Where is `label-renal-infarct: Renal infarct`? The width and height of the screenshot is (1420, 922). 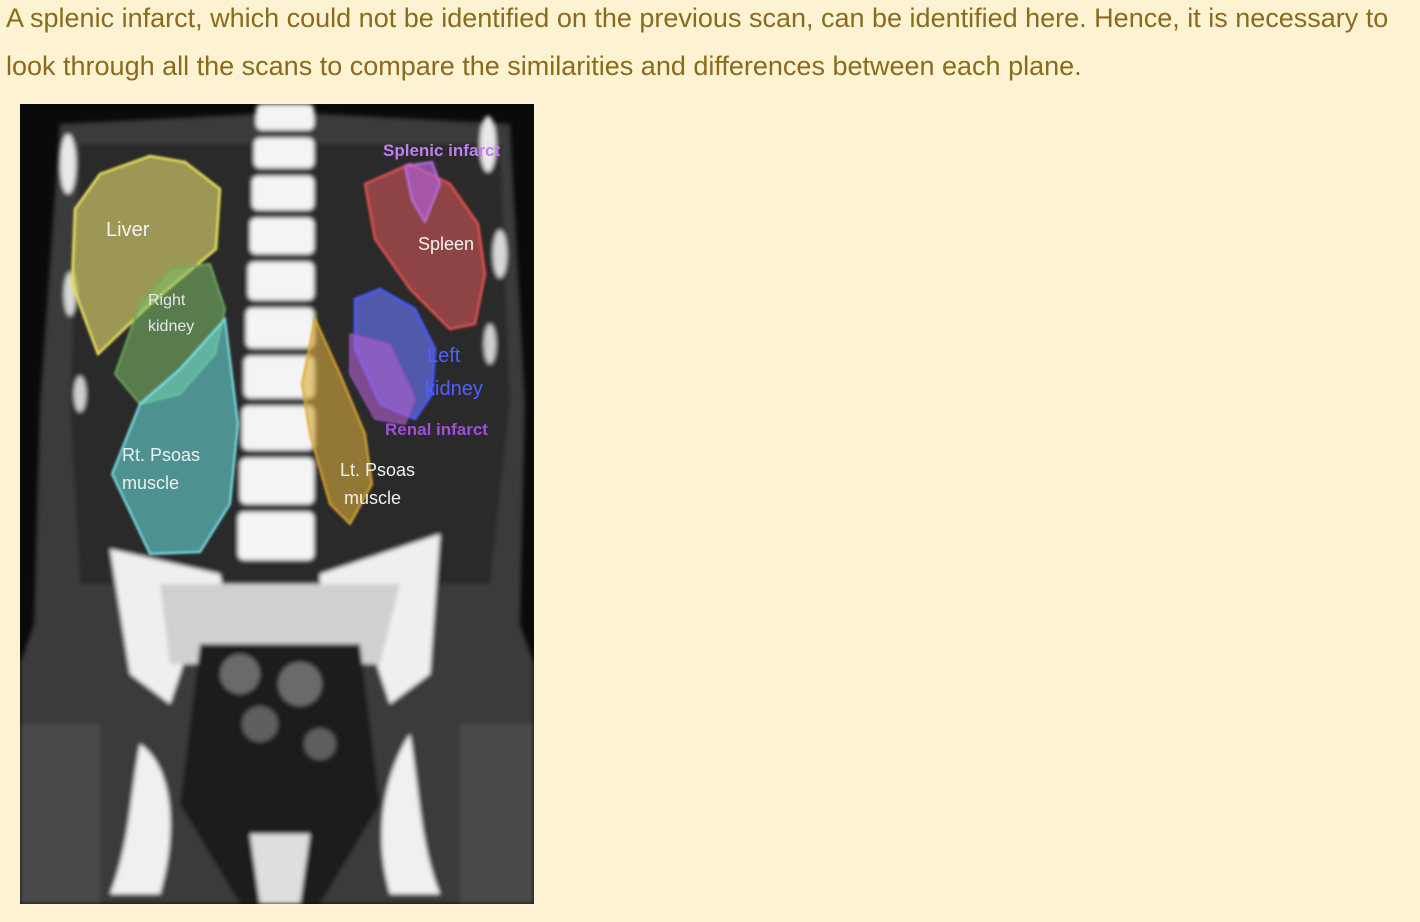 label-renal-infarct: Renal infarct is located at coordinates (436, 429).